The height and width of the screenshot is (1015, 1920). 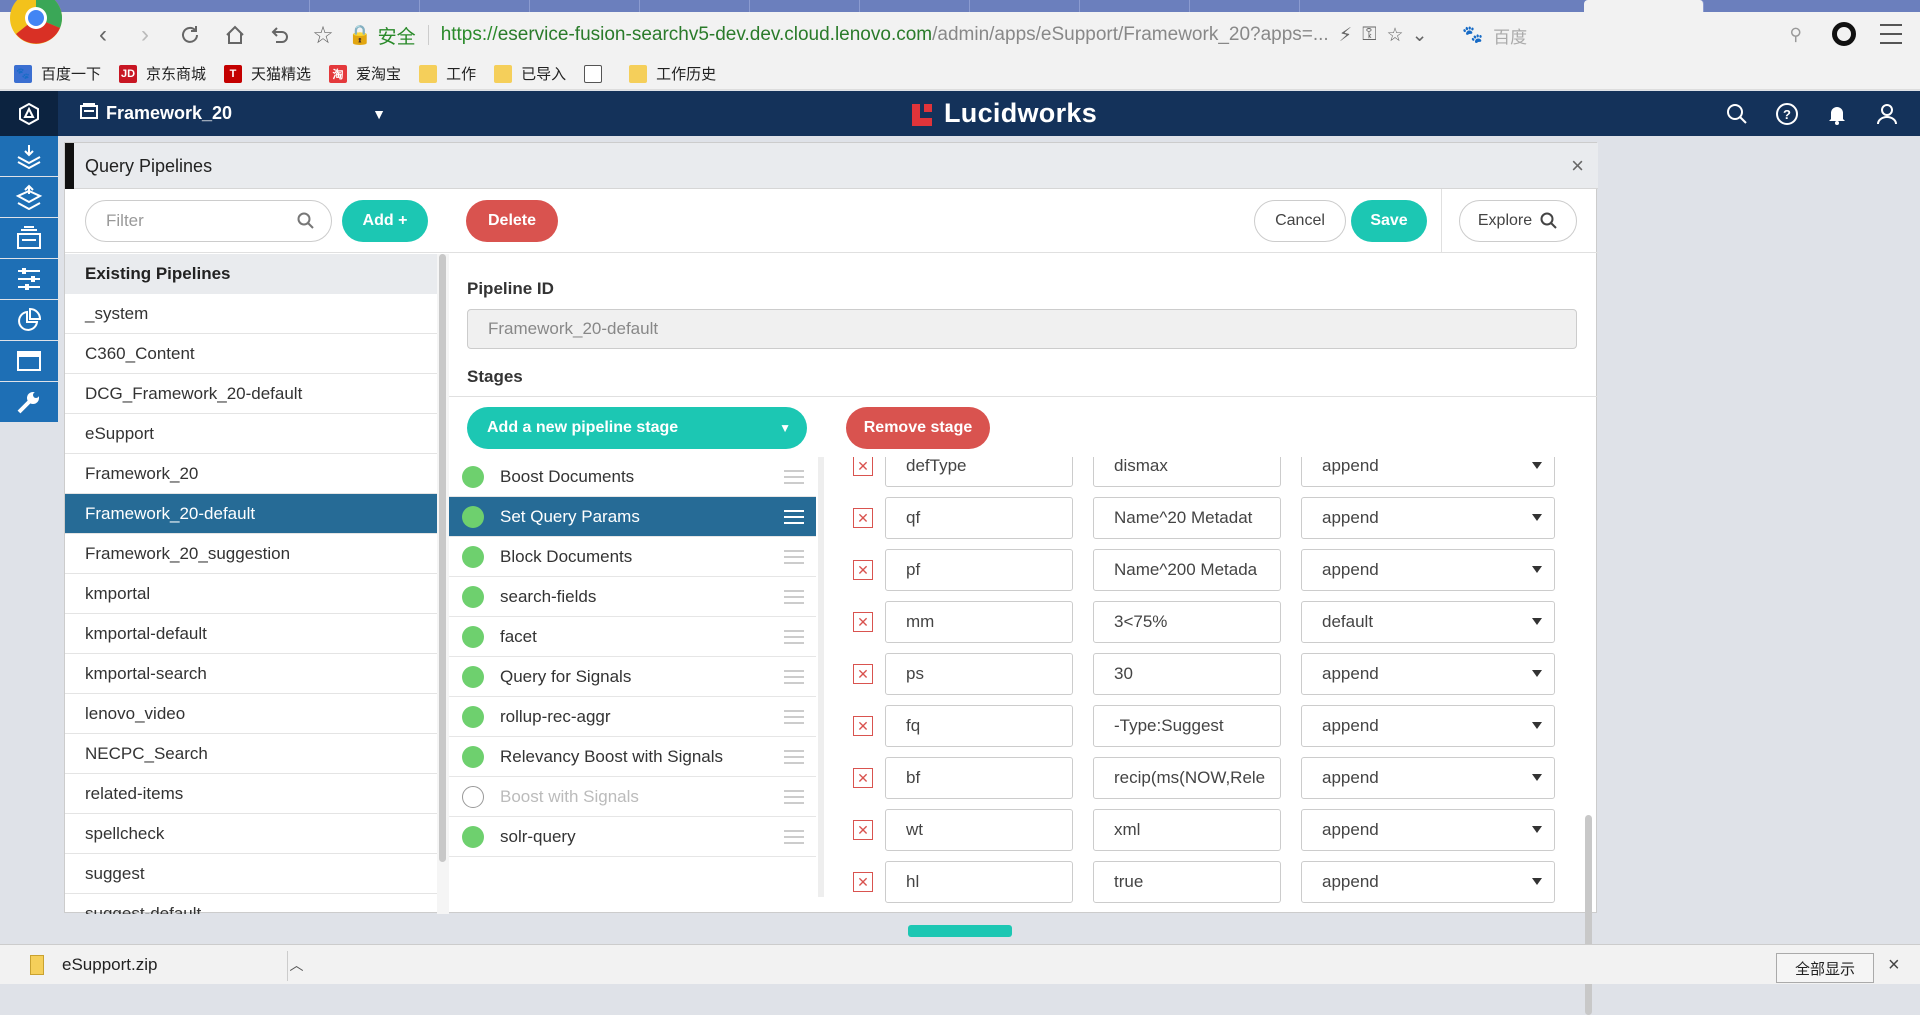 I want to click on filter-input: Filter, so click(x=208, y=221).